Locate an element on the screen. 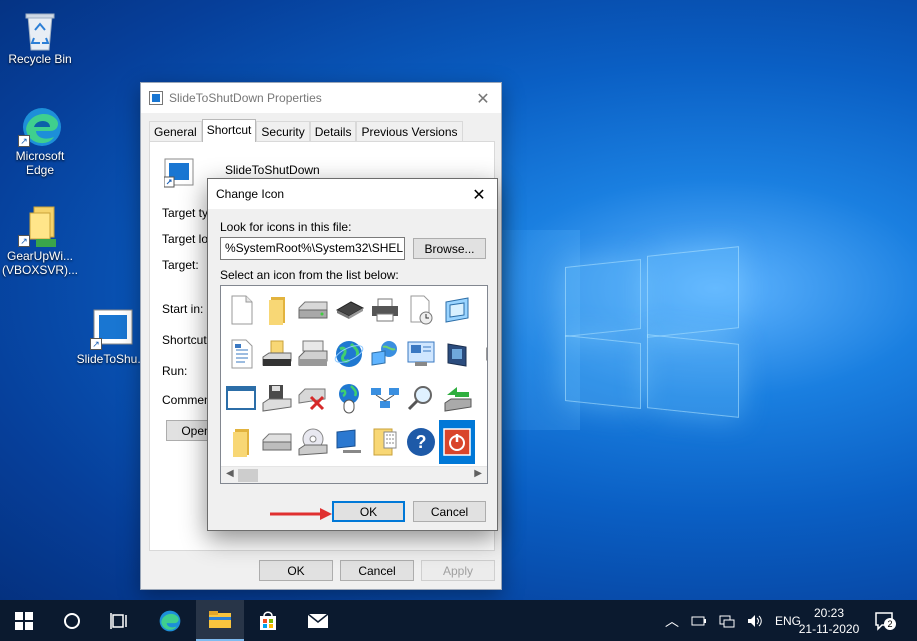 This screenshot has width=917, height=641. properties-titlebar: SlideToShutDown Properties ✕ is located at coordinates (321, 98).